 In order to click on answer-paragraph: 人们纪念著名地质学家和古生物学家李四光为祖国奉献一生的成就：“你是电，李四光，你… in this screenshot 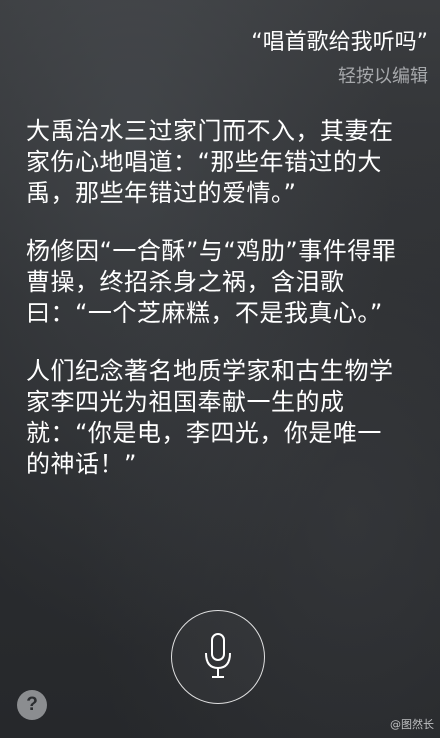, I will do `click(210, 417)`.